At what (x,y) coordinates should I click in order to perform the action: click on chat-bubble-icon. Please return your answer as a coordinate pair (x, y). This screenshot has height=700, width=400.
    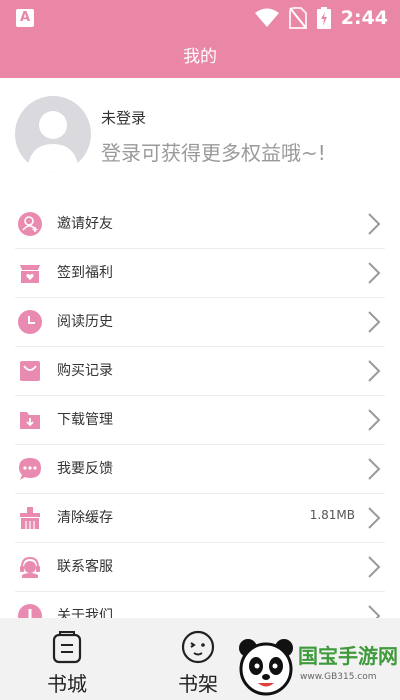
    Looking at the image, I should click on (30, 469).